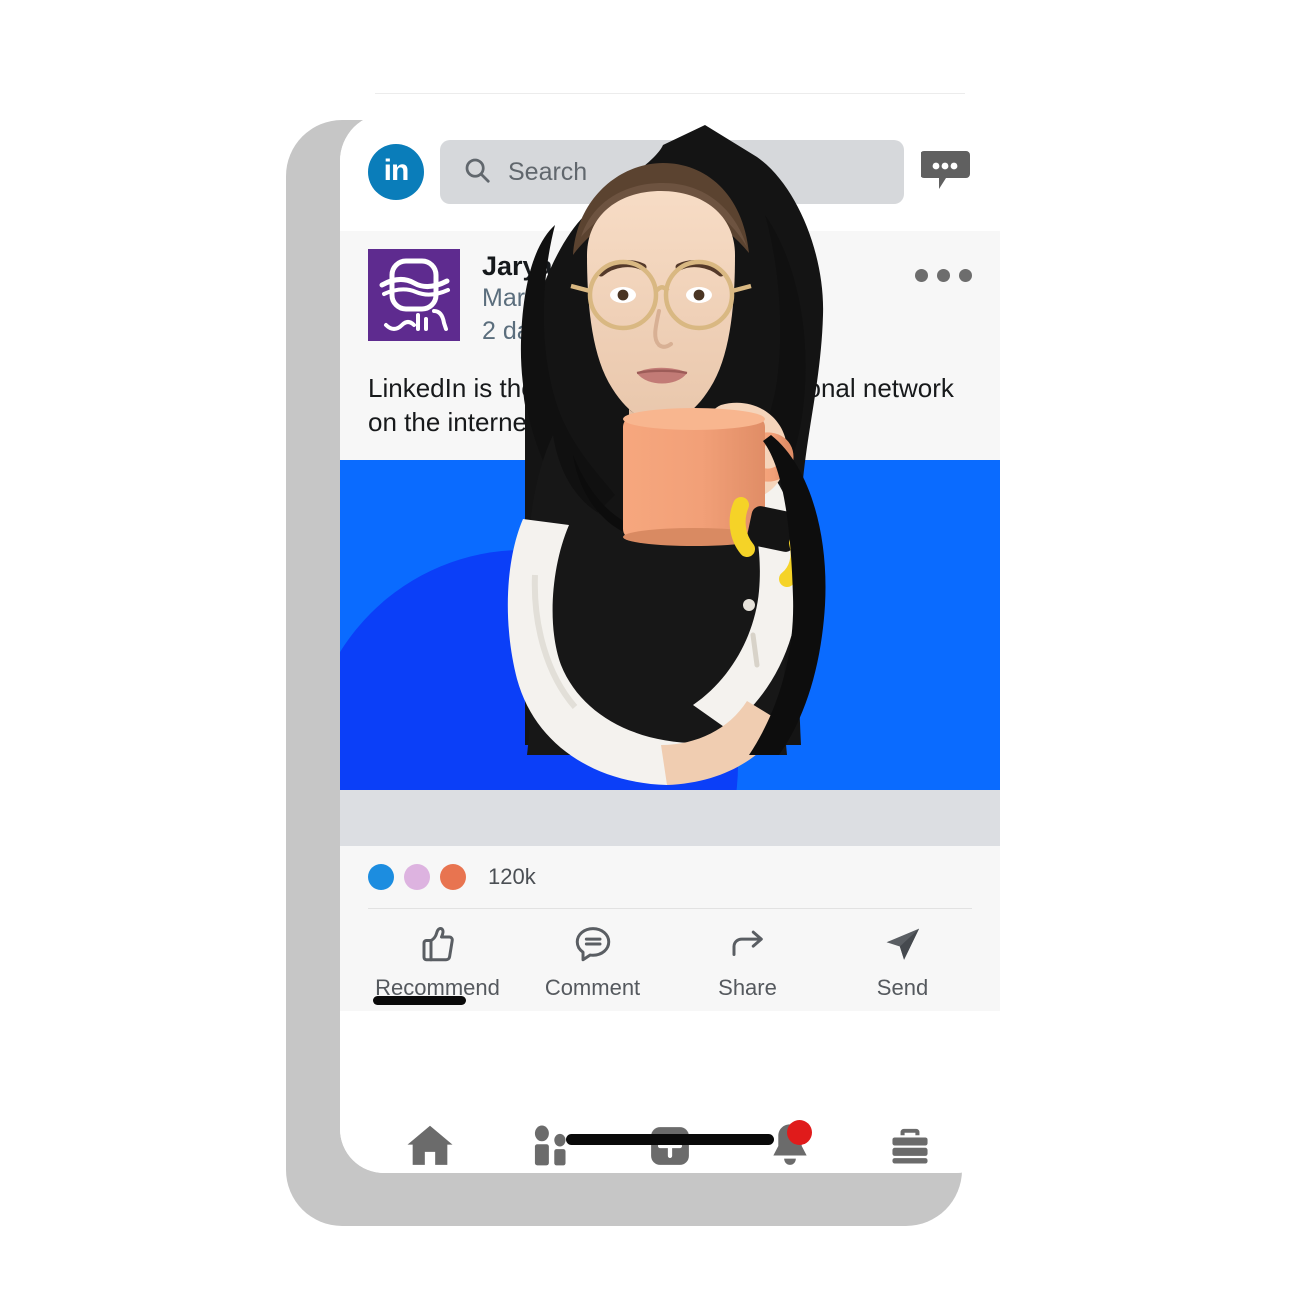 Image resolution: width=1300 pixels, height=1300 pixels. Describe the element at coordinates (698, 267) in the screenshot. I see `post-author-name: Jaryan` at that location.